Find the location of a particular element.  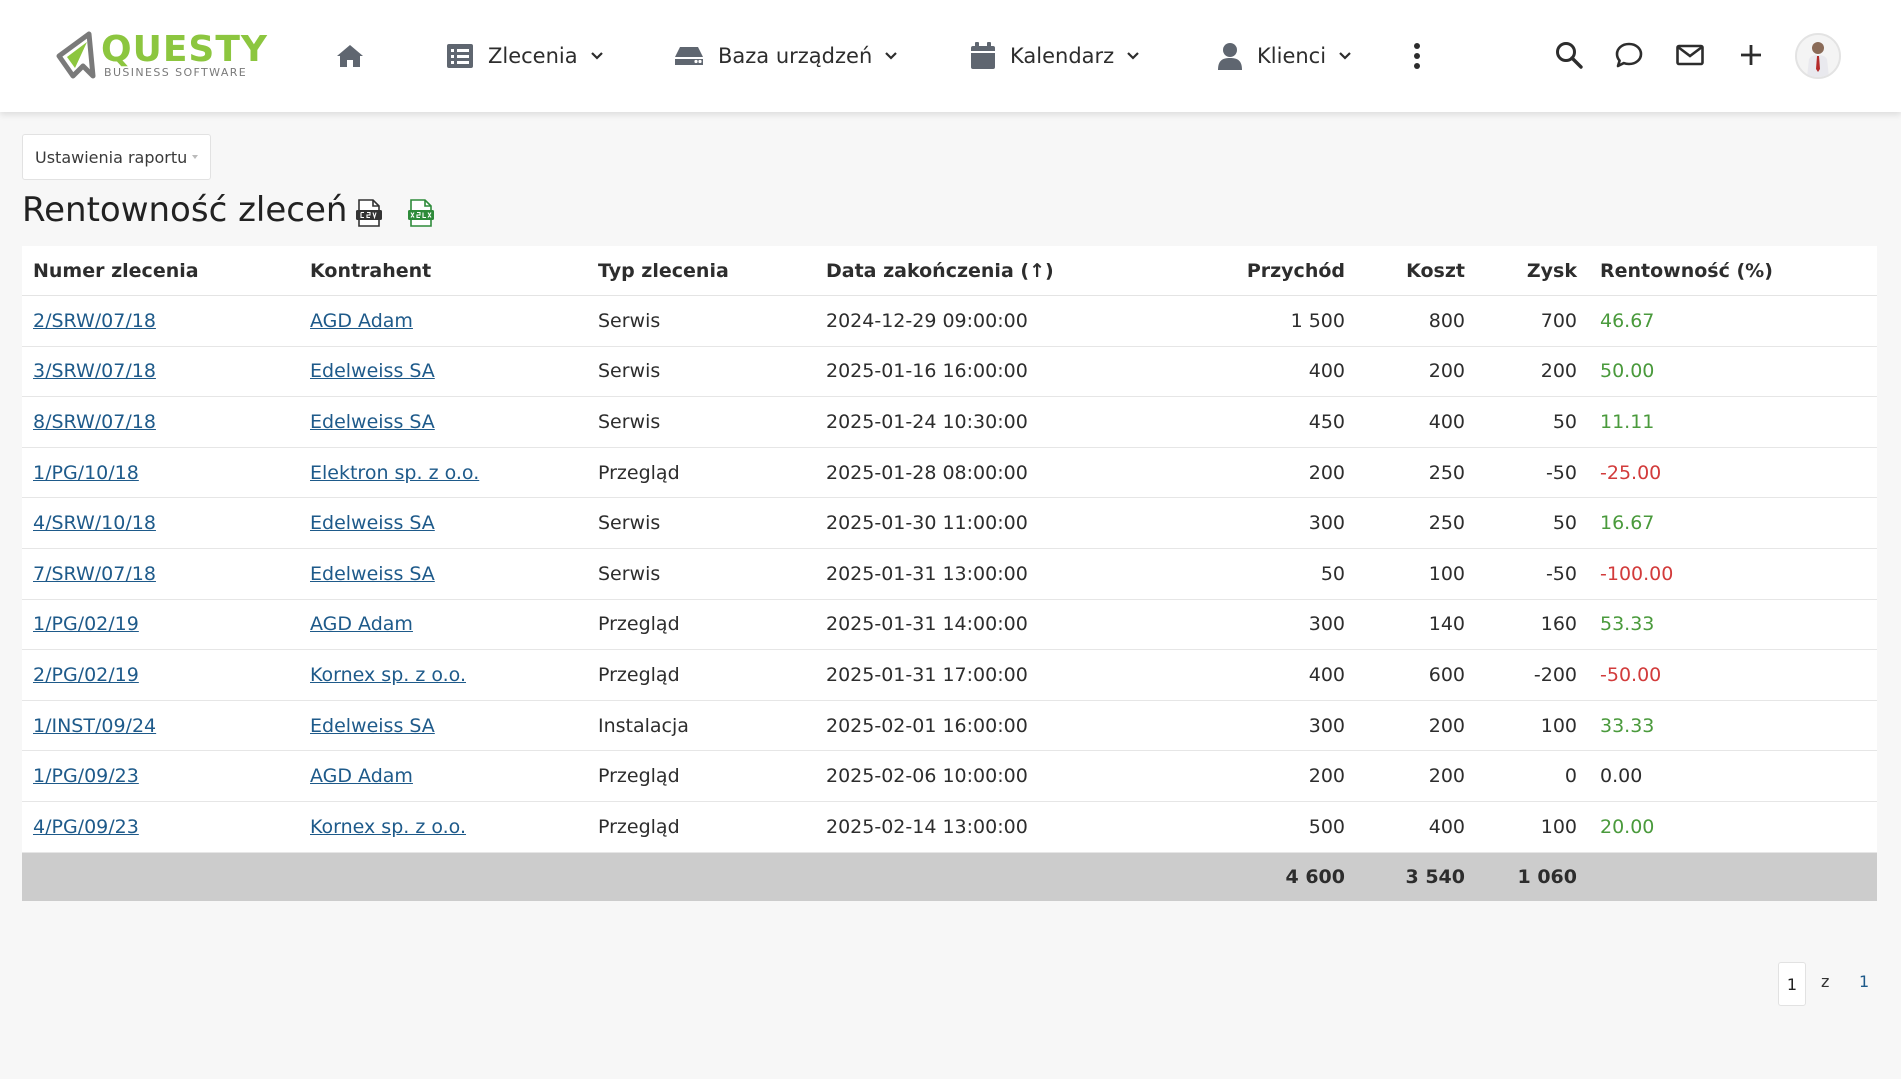

pagination-total-pages: 1 is located at coordinates (1864, 981).